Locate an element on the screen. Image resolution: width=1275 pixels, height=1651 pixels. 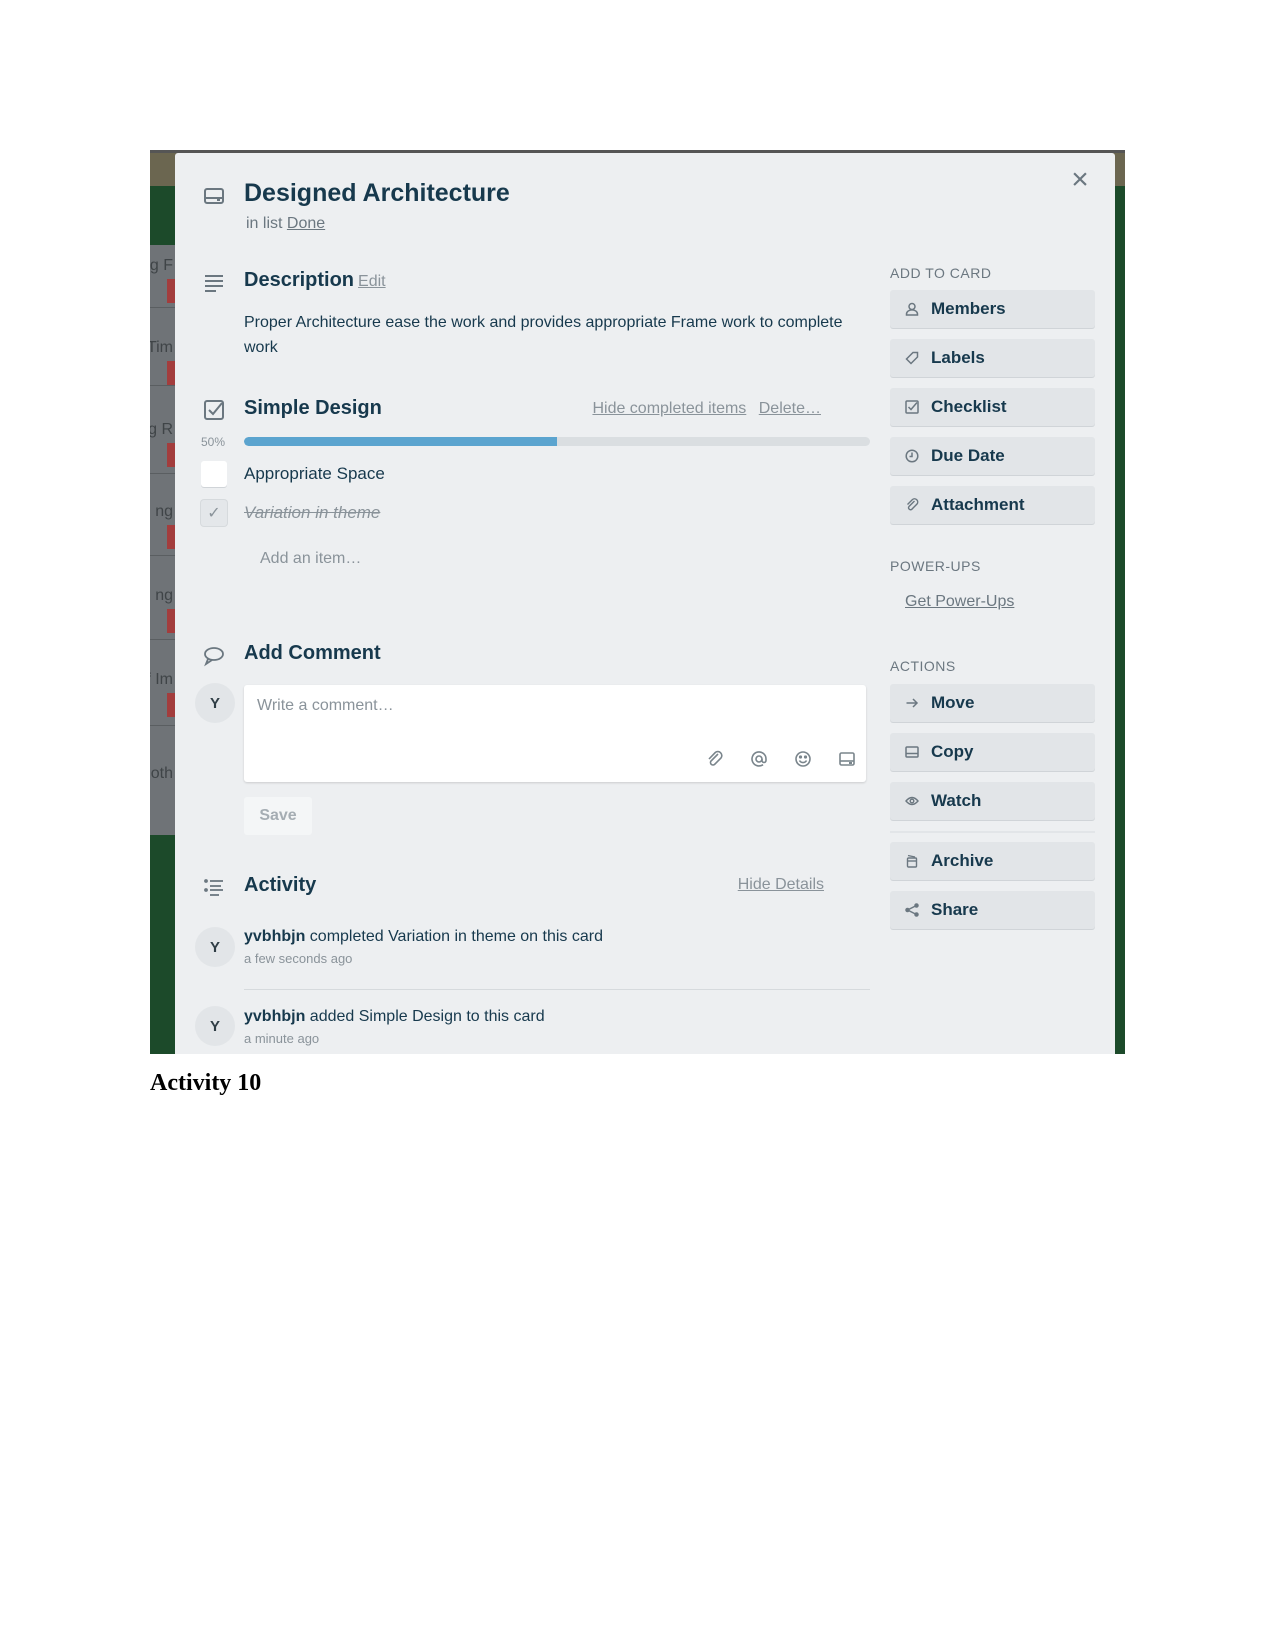
checklist-item-checkbox: ✓ is located at coordinates (214, 513).